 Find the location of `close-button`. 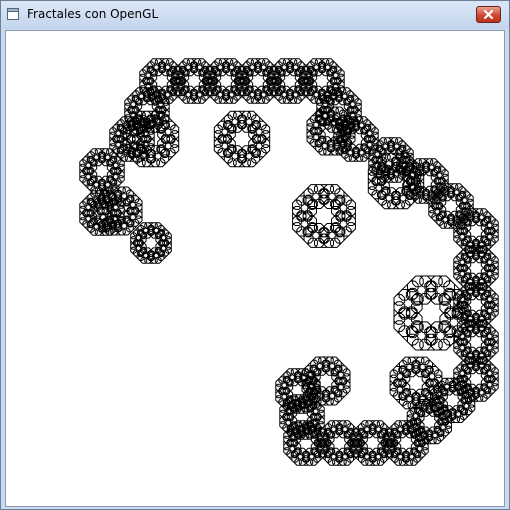

close-button is located at coordinates (488, 14).